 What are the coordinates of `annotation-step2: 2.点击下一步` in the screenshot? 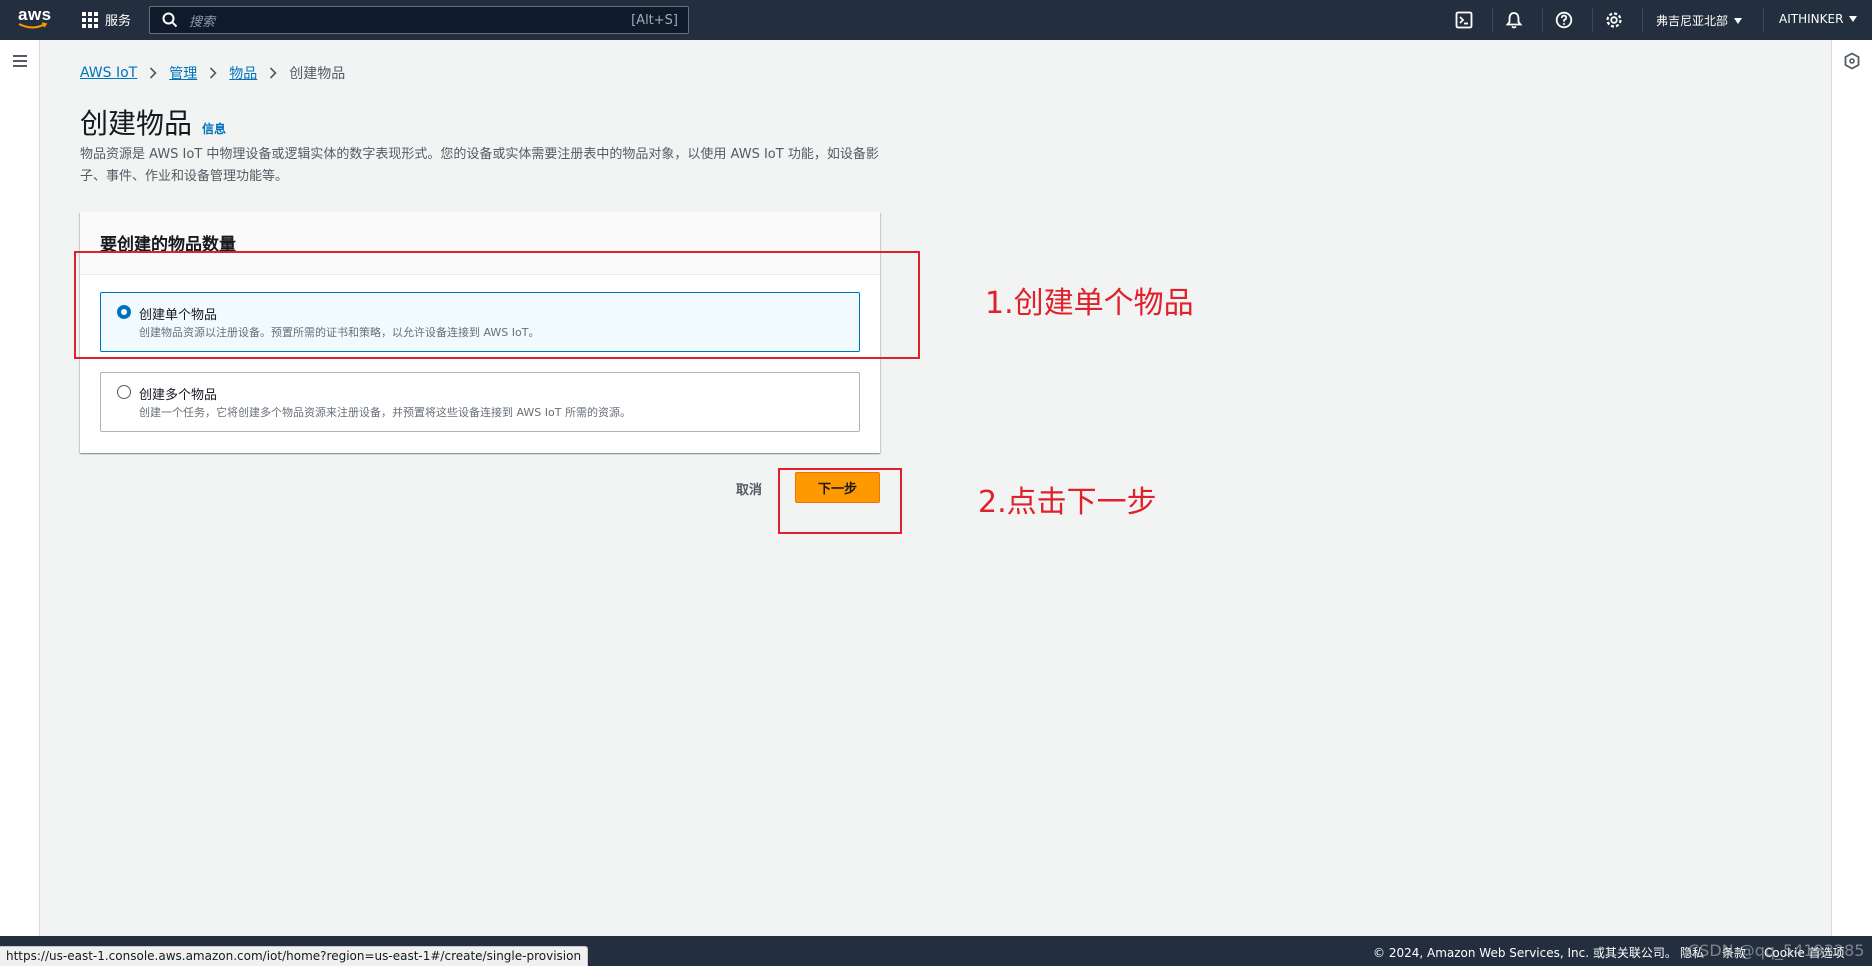 It's located at (1067, 502).